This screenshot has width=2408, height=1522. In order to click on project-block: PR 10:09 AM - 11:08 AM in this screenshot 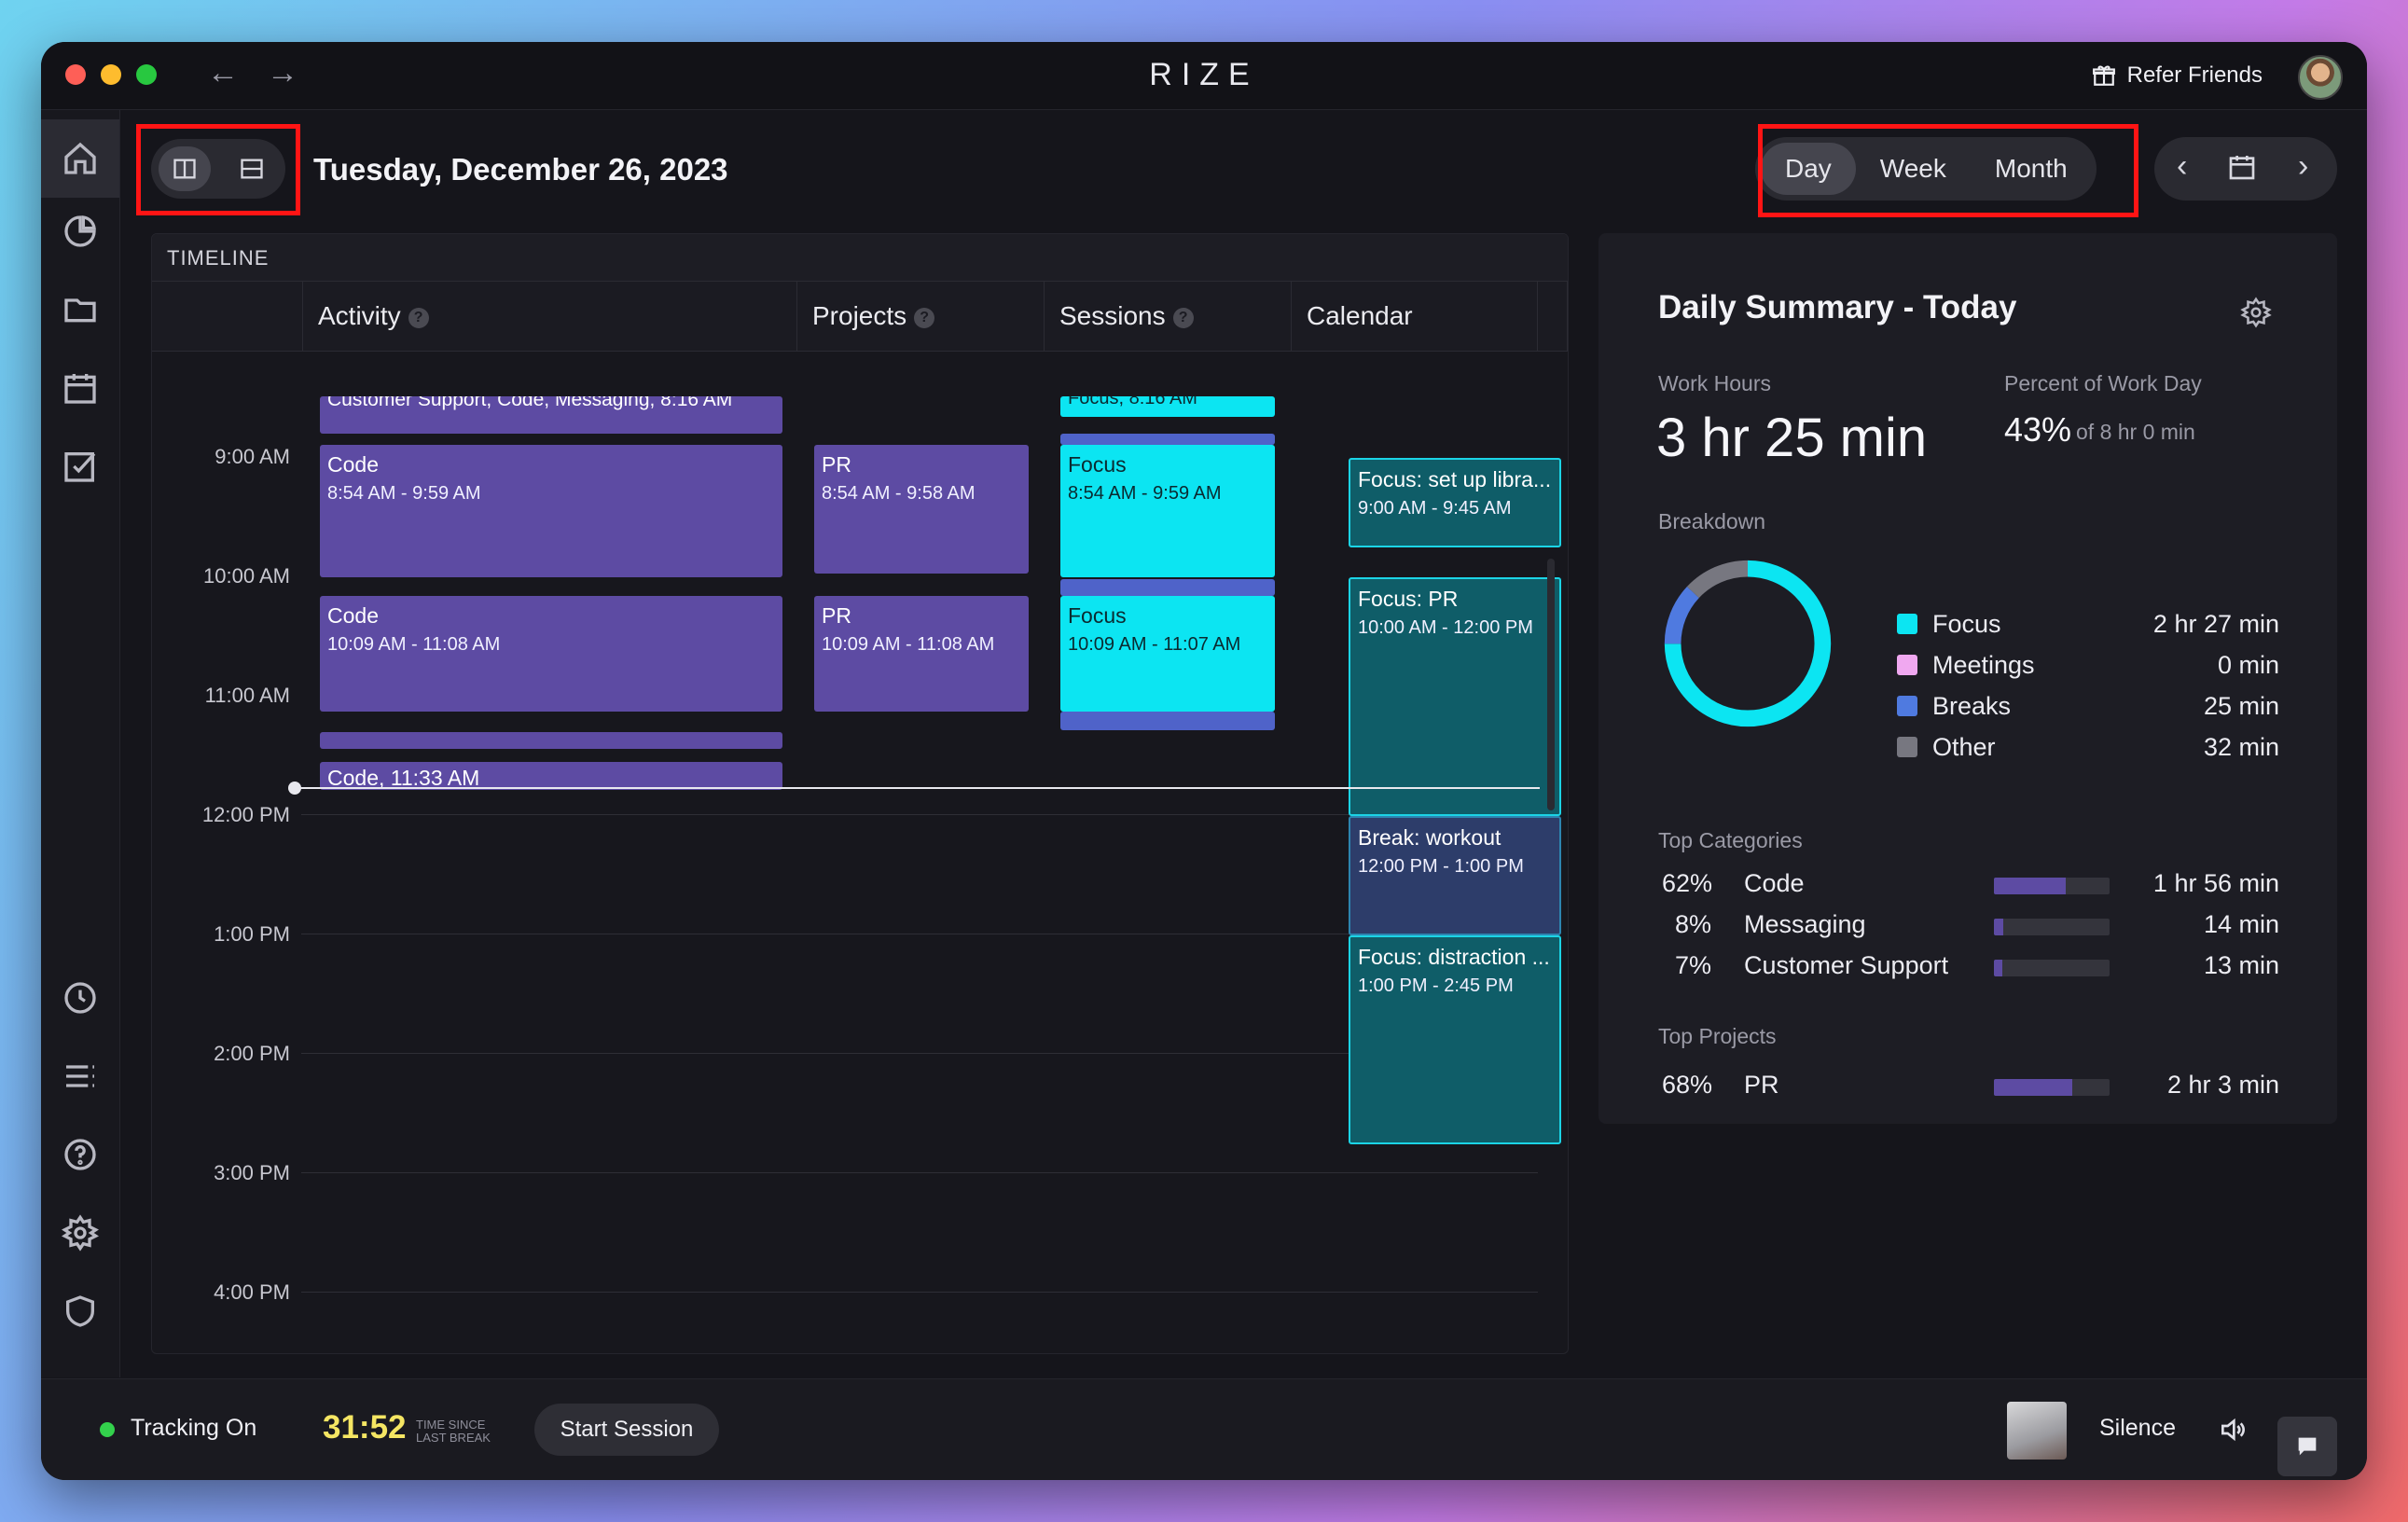, I will do `click(921, 654)`.